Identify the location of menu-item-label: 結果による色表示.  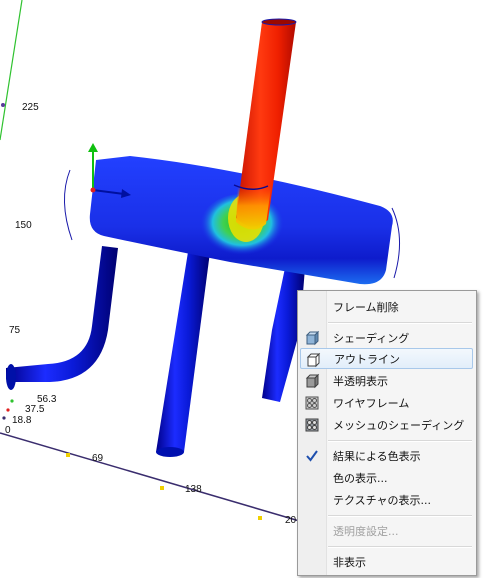
(377, 456).